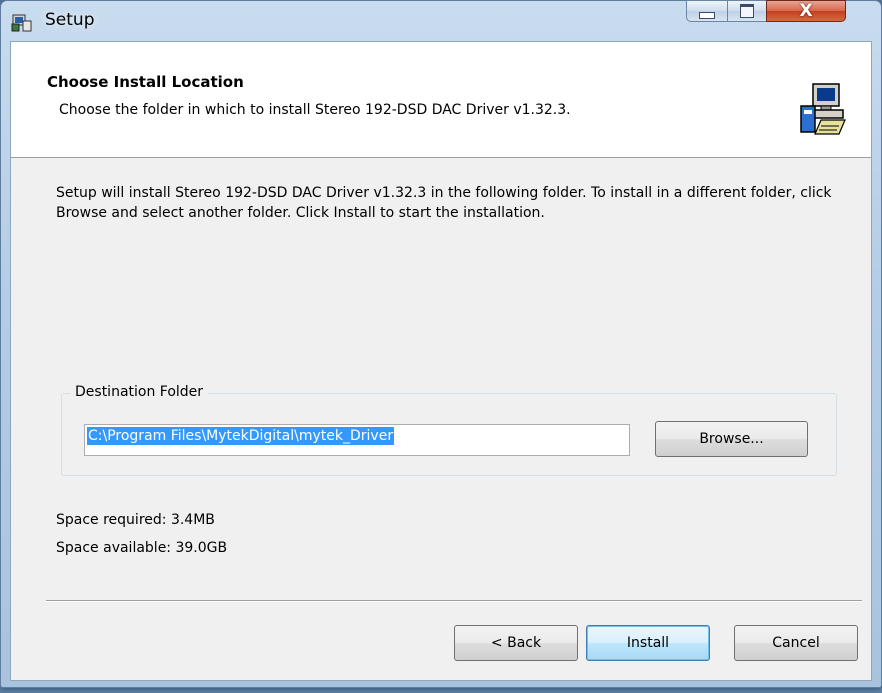 Image resolution: width=882 pixels, height=693 pixels. Describe the element at coordinates (142, 548) in the screenshot. I see `space-available-text: Space available: 39.0GB` at that location.